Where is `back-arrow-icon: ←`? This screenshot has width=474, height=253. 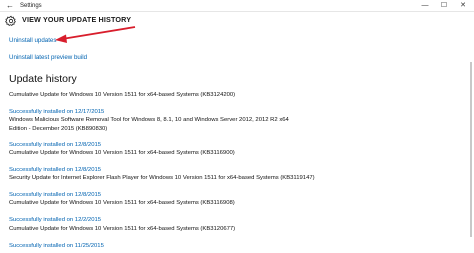
back-arrow-icon: ← is located at coordinates (10, 6).